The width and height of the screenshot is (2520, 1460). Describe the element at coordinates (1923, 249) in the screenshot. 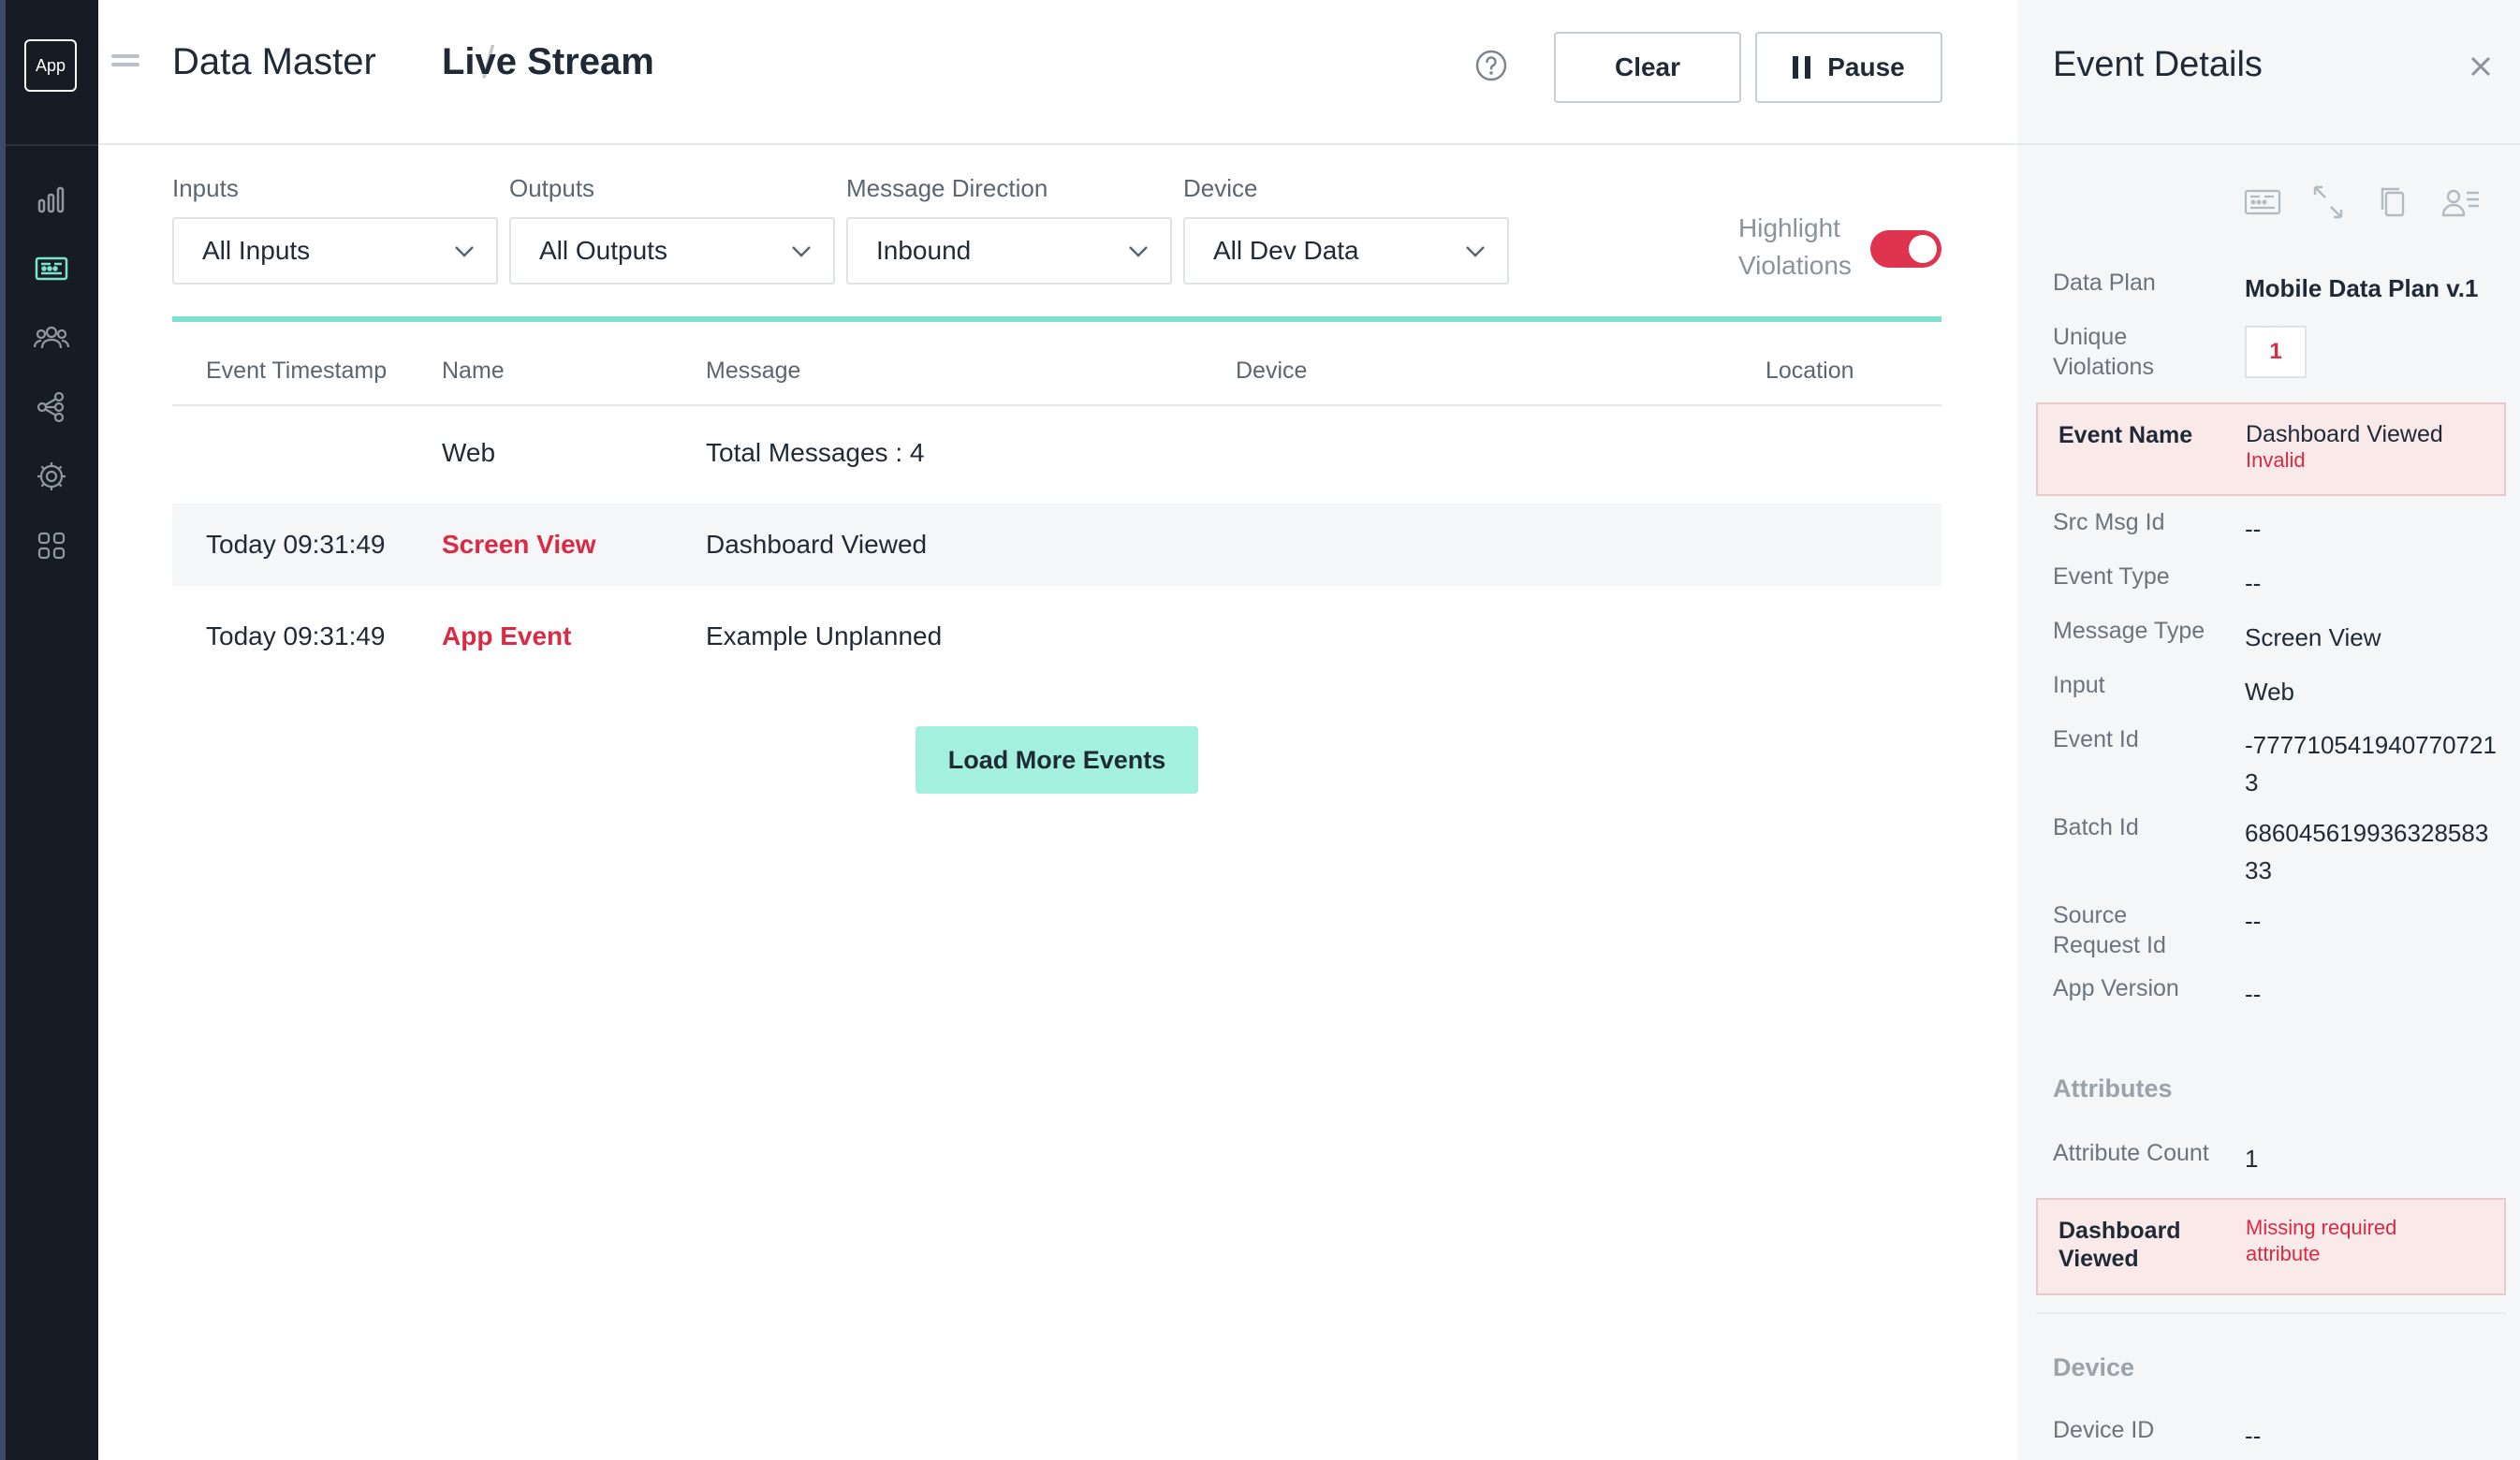

I see `toggle-knob` at that location.